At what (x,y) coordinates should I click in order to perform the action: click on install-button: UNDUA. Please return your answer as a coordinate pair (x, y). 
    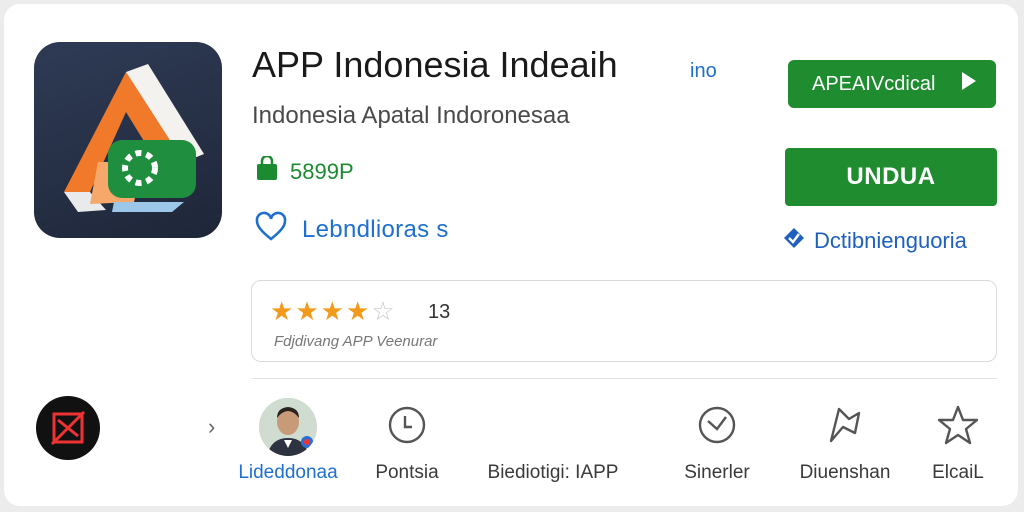
    Looking at the image, I should click on (891, 177).